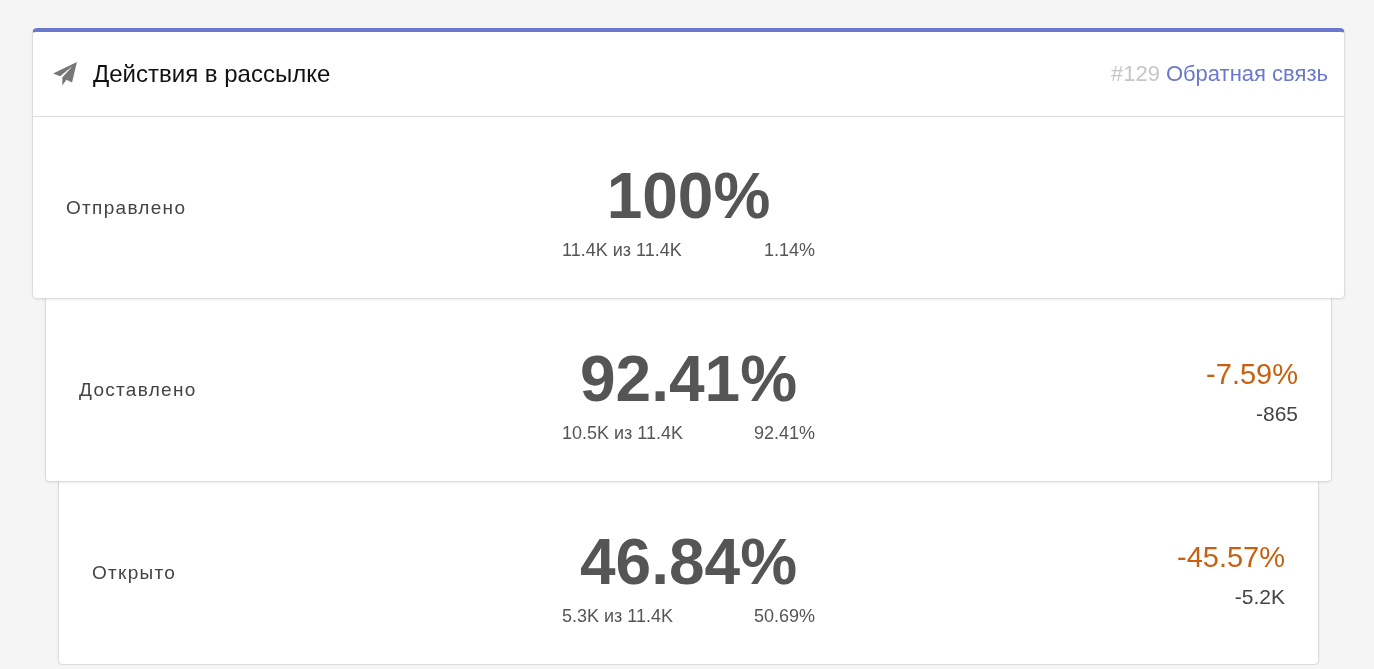 The image size is (1374, 669). Describe the element at coordinates (134, 573) in the screenshot. I see `stage-label: Открыто` at that location.